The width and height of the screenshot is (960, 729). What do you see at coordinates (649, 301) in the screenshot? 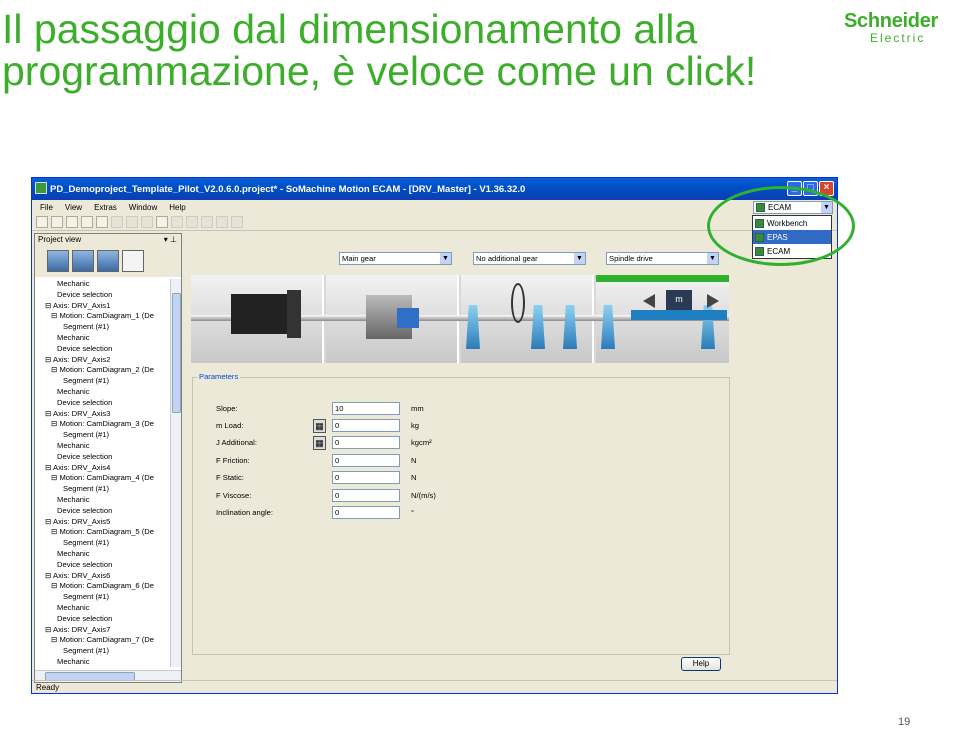
I see `arrow-left-icon` at bounding box center [649, 301].